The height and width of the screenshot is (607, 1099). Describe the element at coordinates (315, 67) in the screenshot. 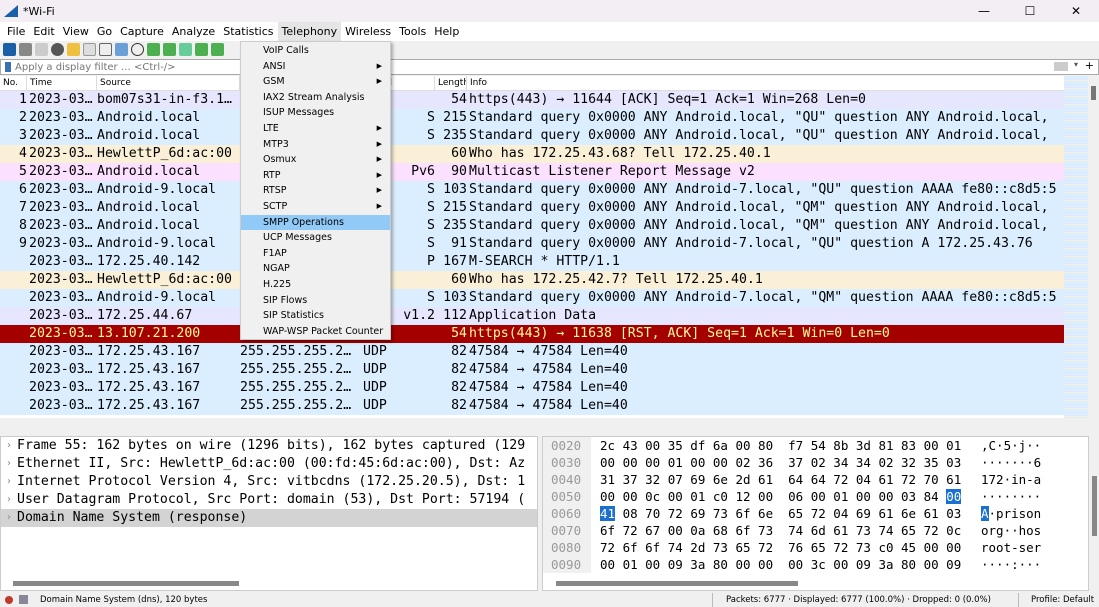

I see `menu-item-ansi: ANSI ▶` at that location.